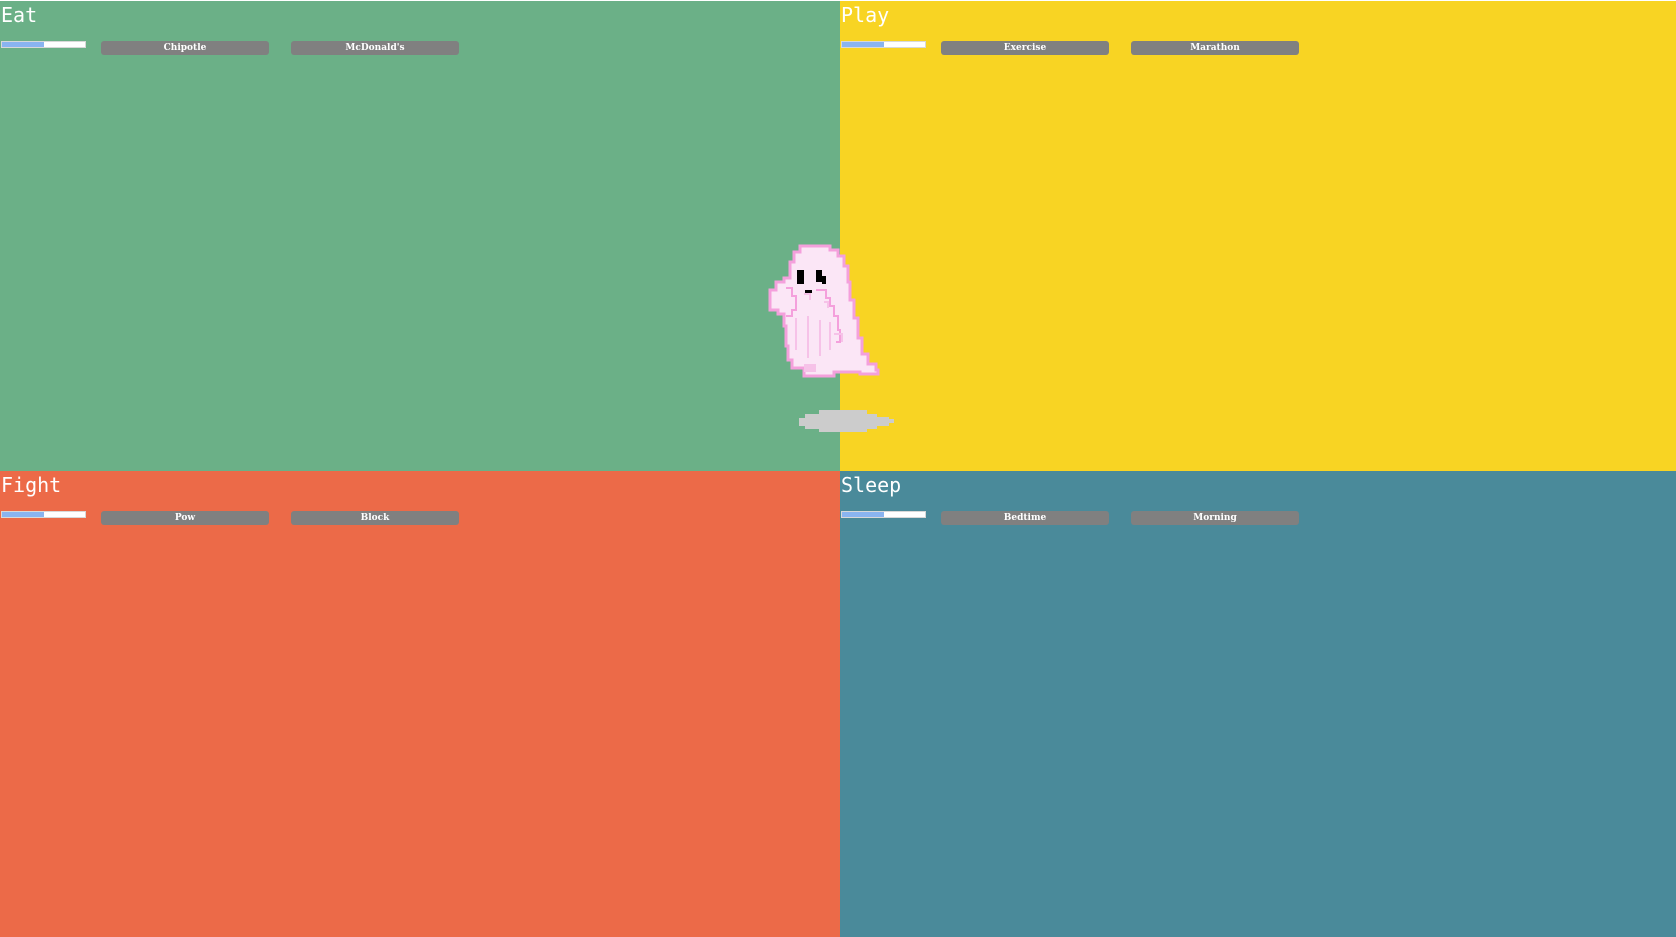 The height and width of the screenshot is (937, 1676). What do you see at coordinates (871, 485) in the screenshot?
I see `sleep-title: Sleep` at bounding box center [871, 485].